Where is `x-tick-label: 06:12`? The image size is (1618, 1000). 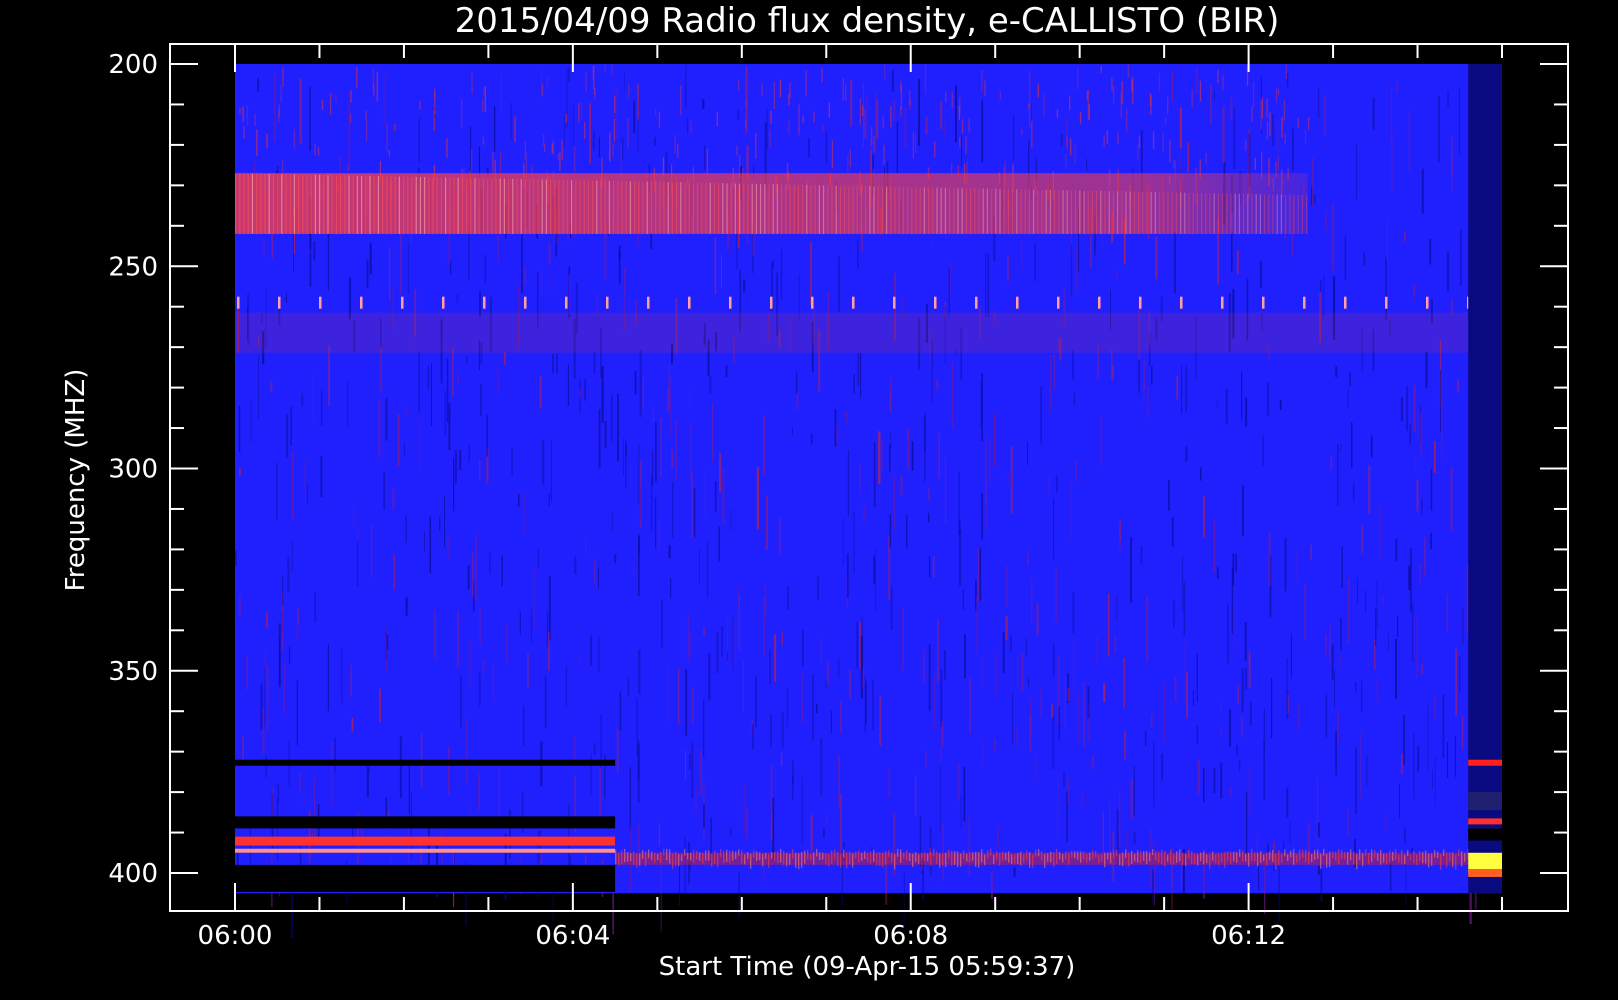 x-tick-label: 06:12 is located at coordinates (1248, 936).